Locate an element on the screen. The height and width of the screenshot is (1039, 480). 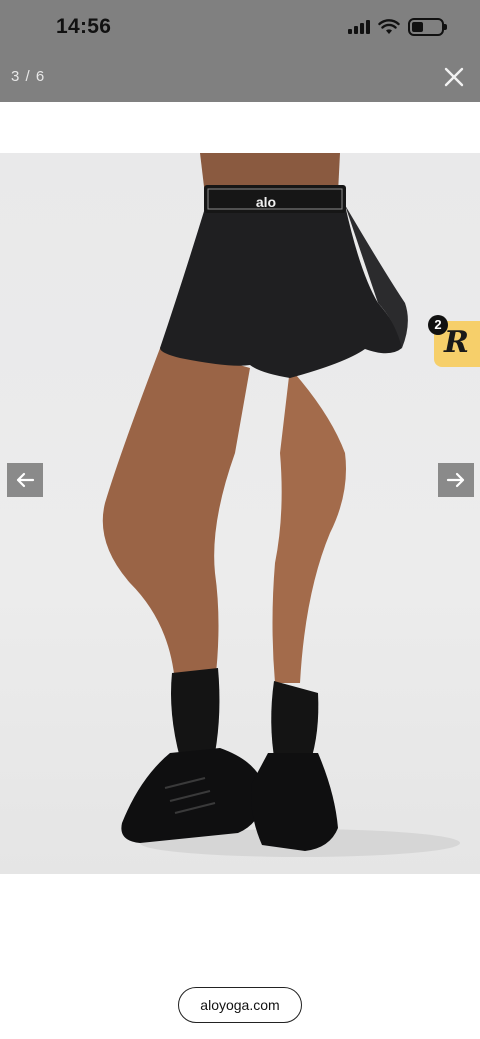
next-image-button is located at coordinates (456, 480).